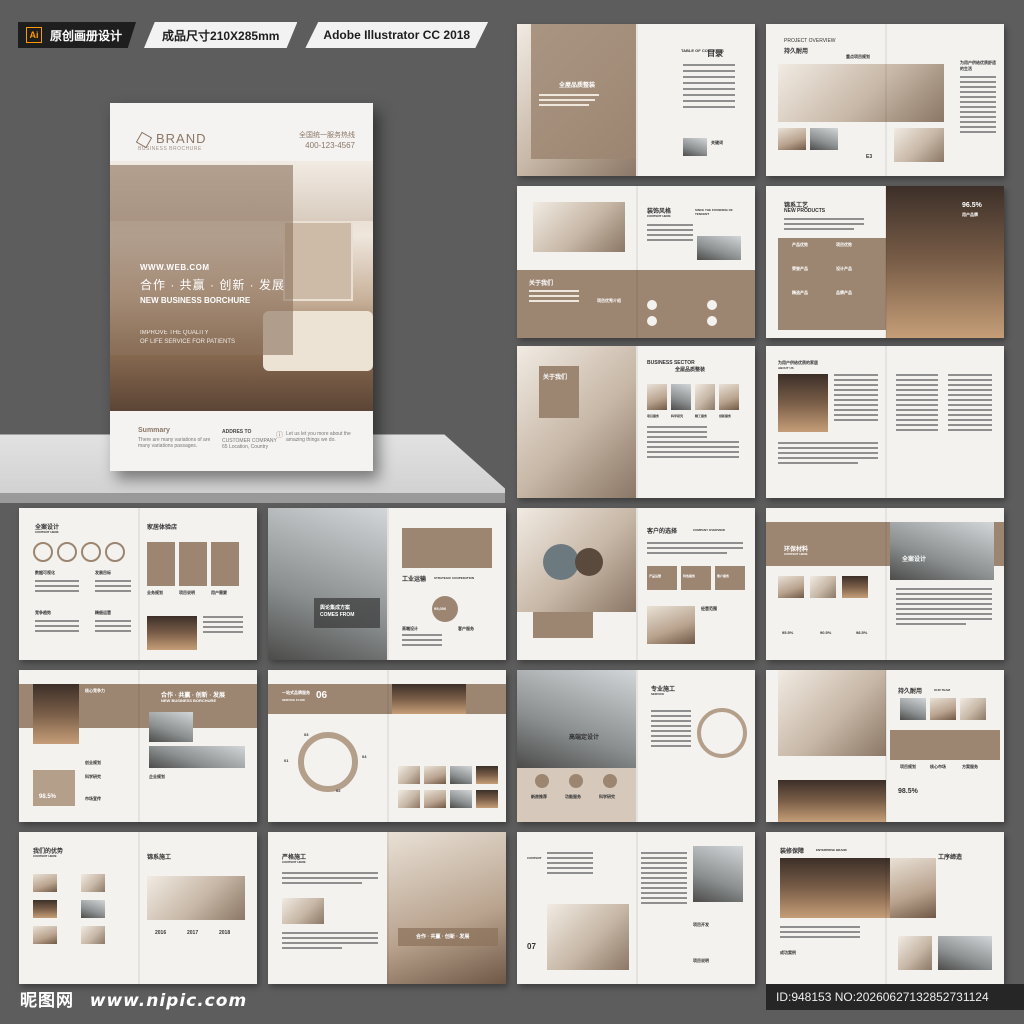  I want to click on spread-13-item-1: 新房推荐, so click(539, 796).